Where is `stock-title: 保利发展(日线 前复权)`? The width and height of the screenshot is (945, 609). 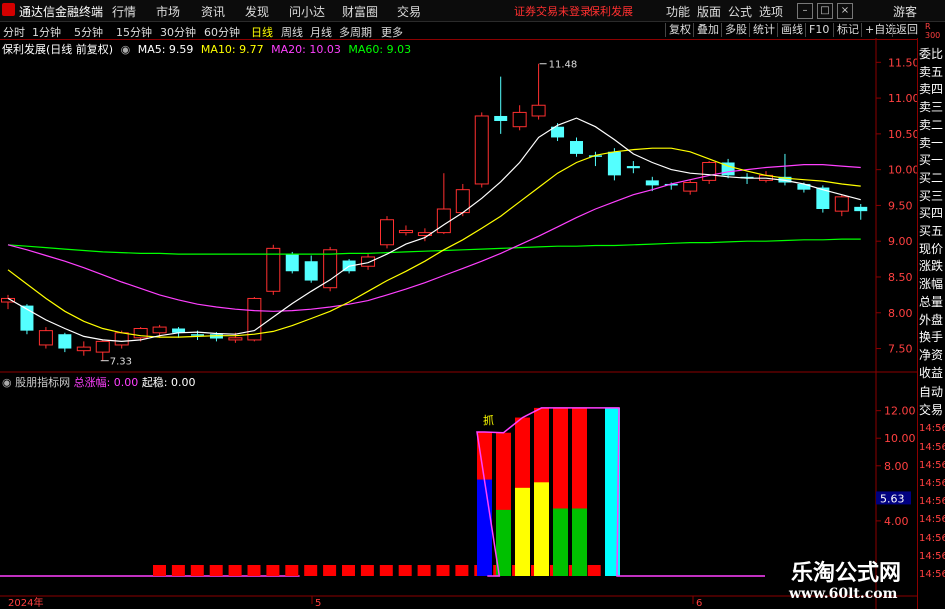 stock-title: 保利发展(日线 前复权) is located at coordinates (58, 49).